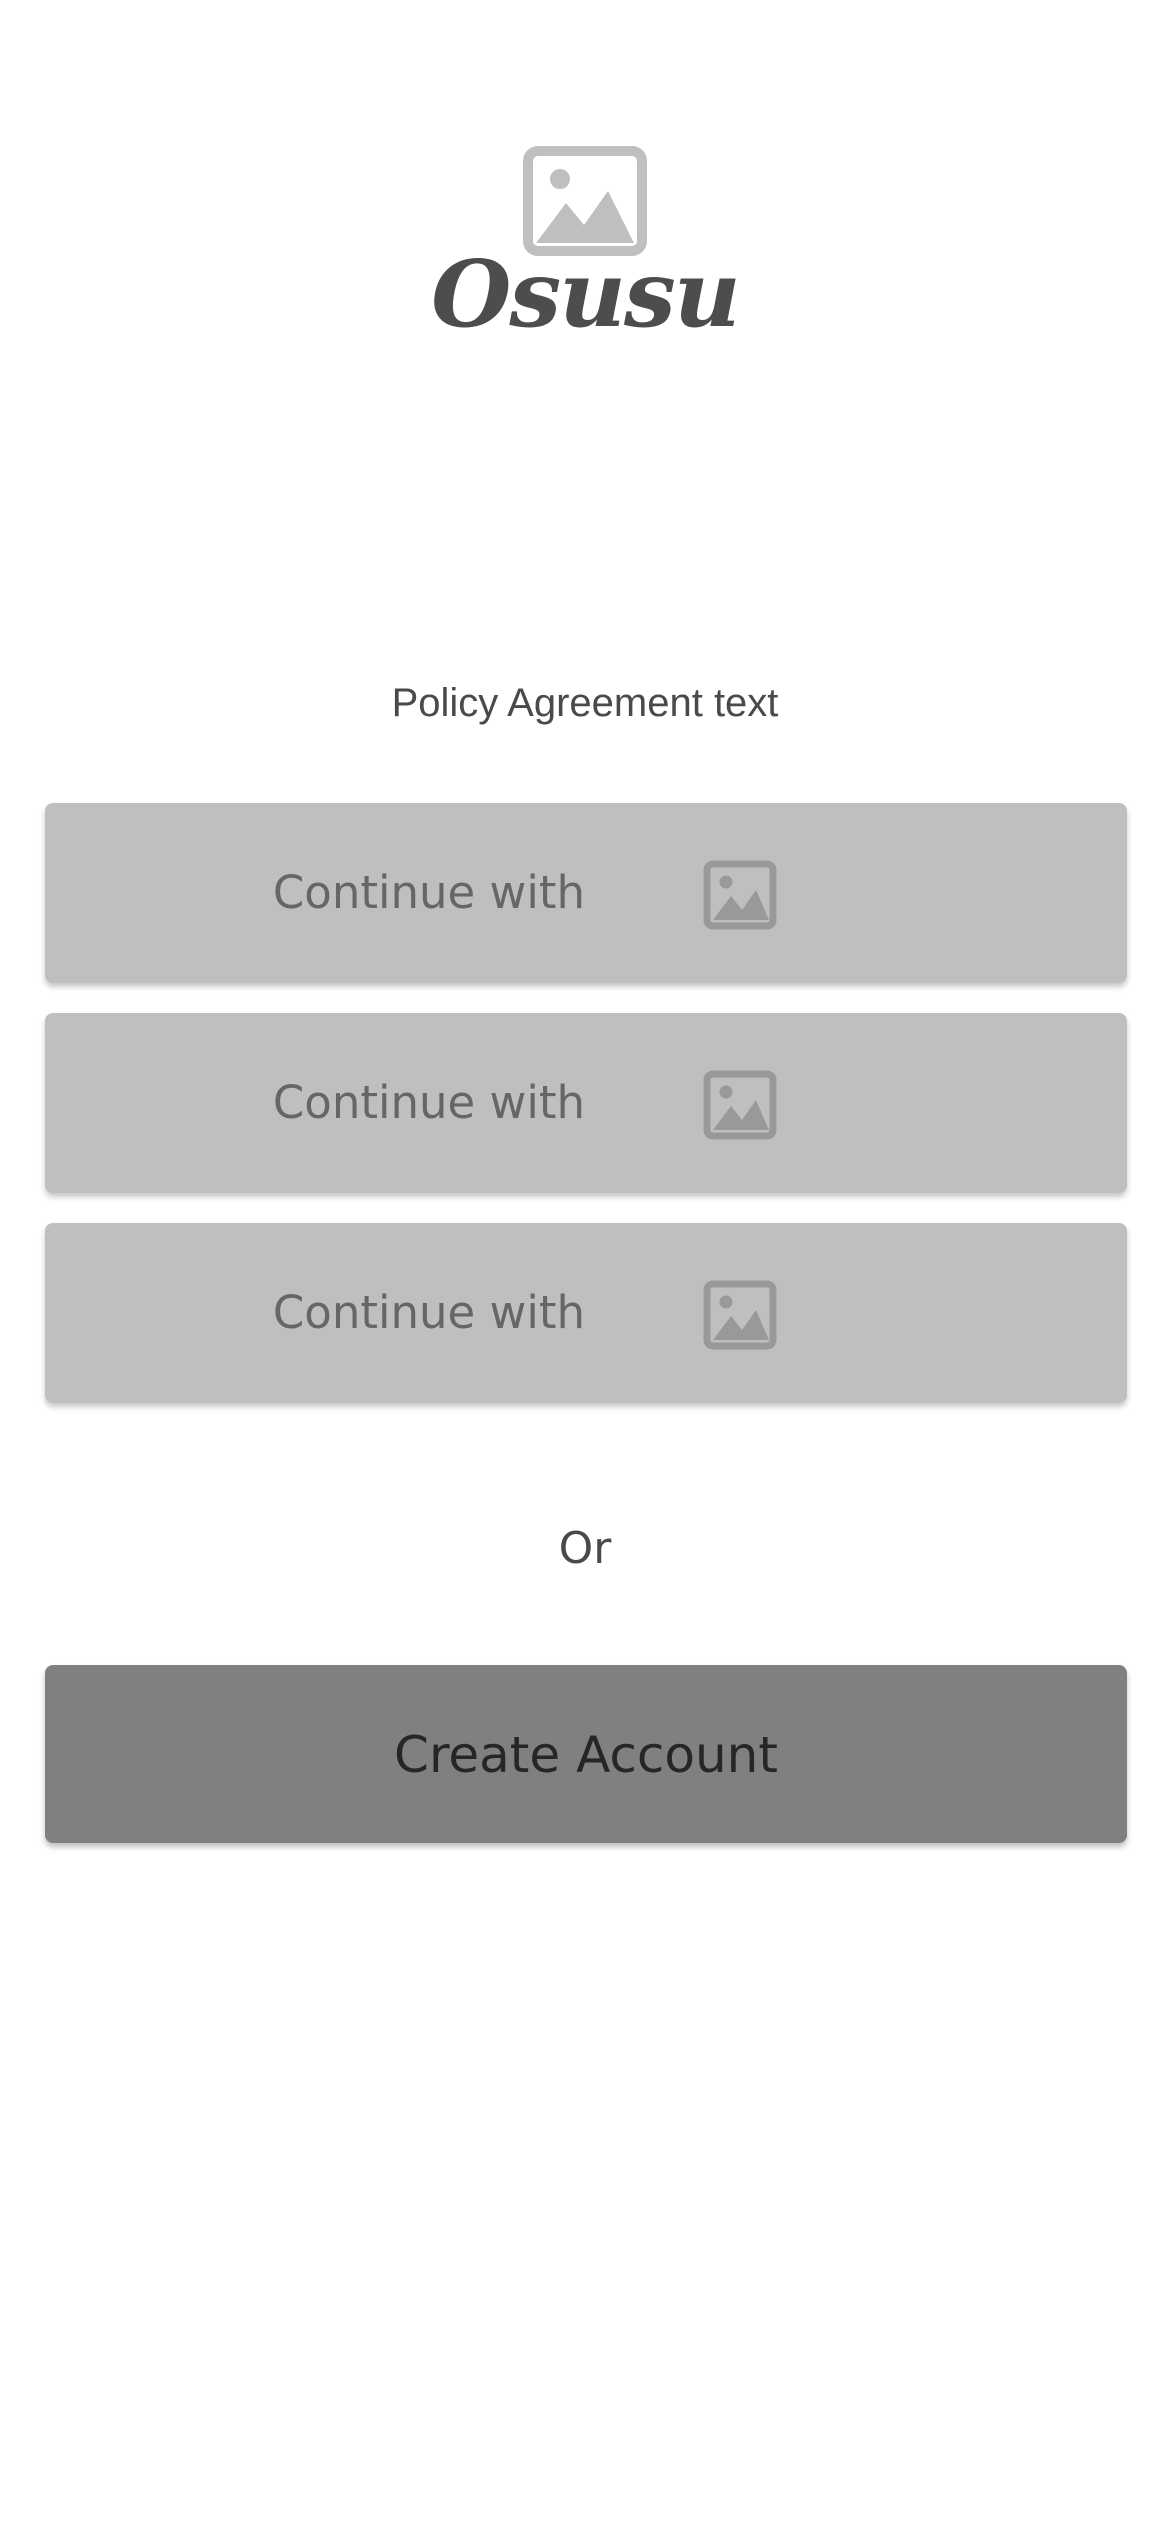  Describe the element at coordinates (585, 1548) in the screenshot. I see `or-divider-text: Or` at that location.